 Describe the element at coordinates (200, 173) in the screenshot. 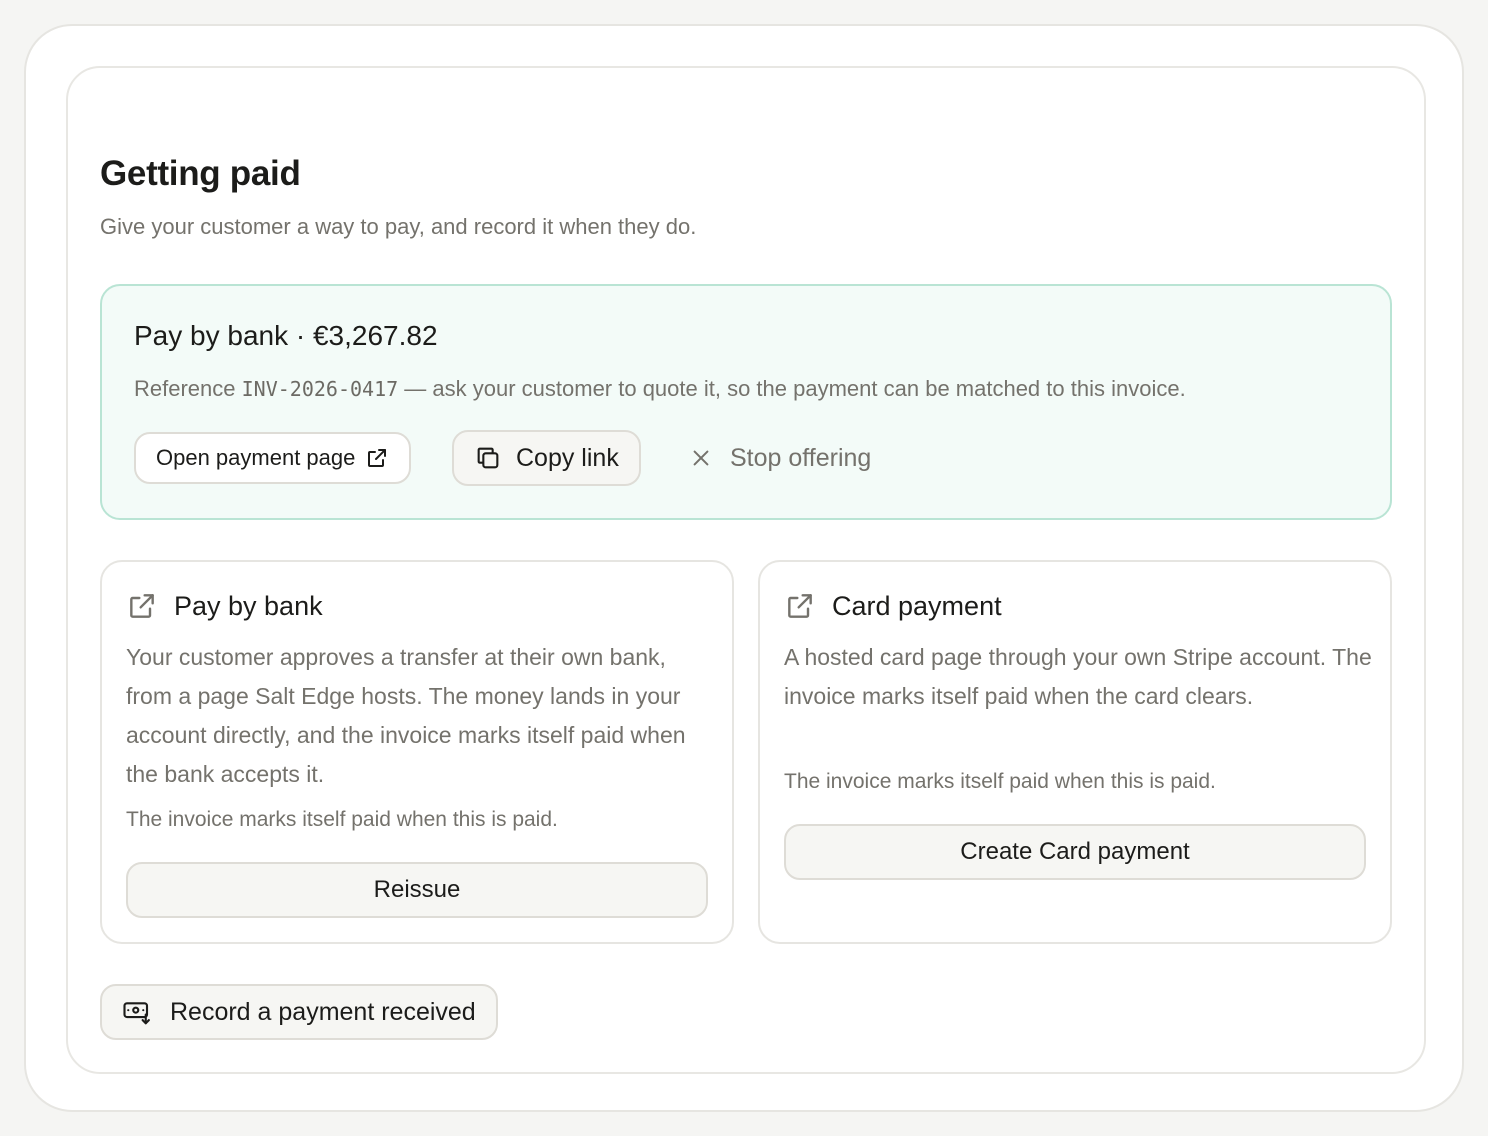

I see `page-title: Getting paid` at that location.